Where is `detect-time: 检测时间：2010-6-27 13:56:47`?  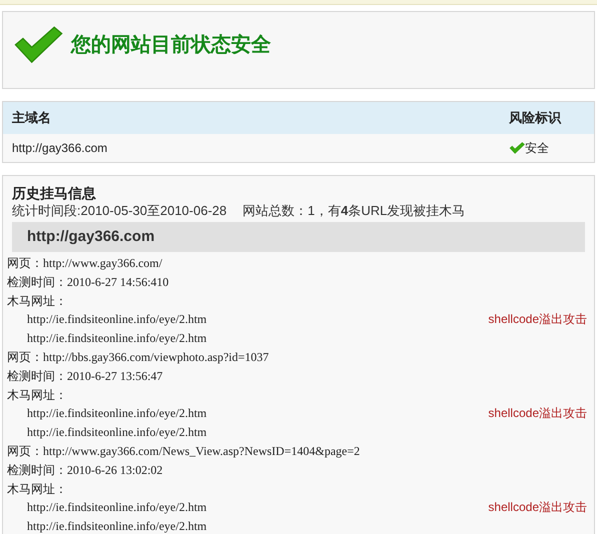 detect-time: 检测时间：2010-6-27 13:56:47 is located at coordinates (85, 376).